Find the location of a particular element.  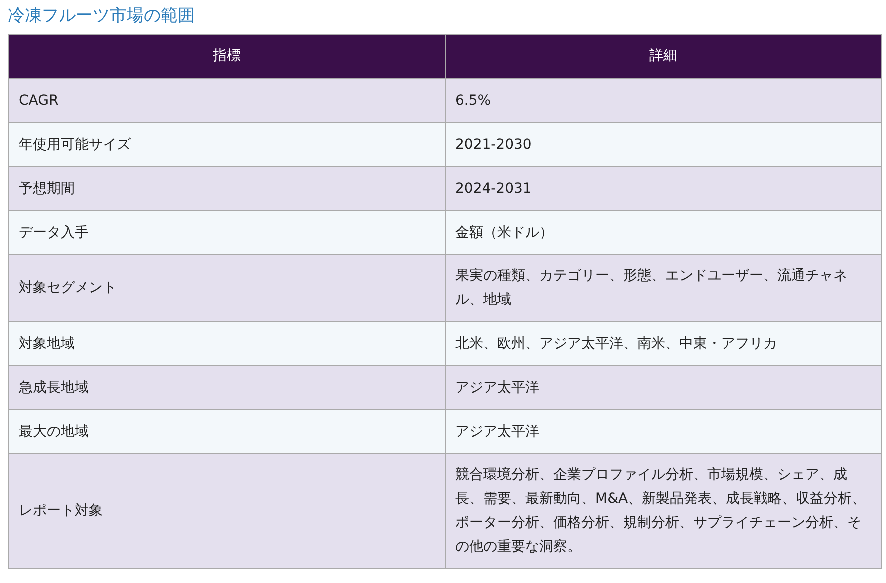

column-header: 指標 is located at coordinates (226, 56).